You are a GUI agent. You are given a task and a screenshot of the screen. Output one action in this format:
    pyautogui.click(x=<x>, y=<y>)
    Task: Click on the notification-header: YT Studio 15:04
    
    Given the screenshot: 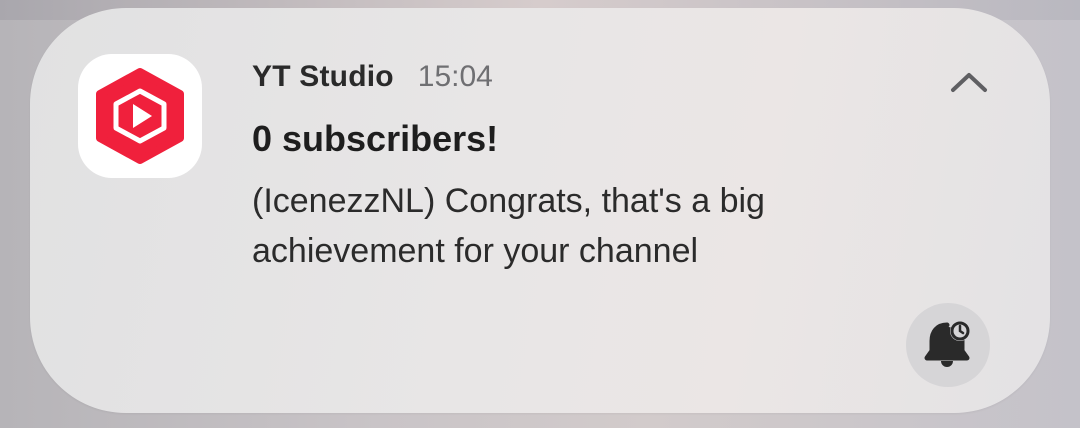 What is the action you would take?
    pyautogui.click(x=372, y=77)
    